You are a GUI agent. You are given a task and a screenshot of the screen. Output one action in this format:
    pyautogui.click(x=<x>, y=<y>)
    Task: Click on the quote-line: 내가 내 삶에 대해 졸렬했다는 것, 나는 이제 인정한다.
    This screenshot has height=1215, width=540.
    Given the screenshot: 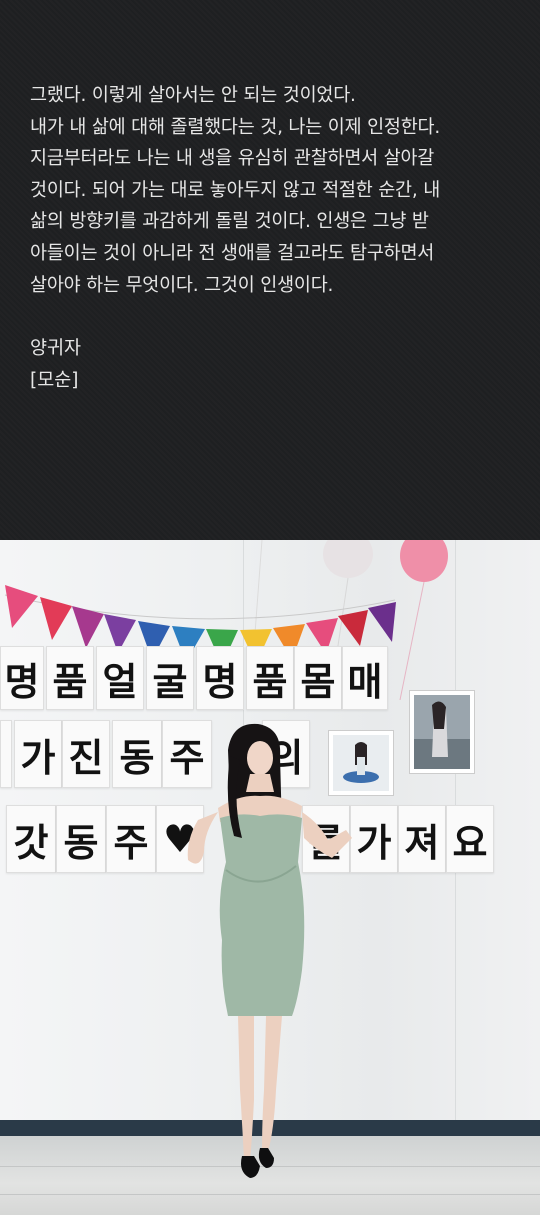 What is the action you would take?
    pyautogui.click(x=235, y=127)
    